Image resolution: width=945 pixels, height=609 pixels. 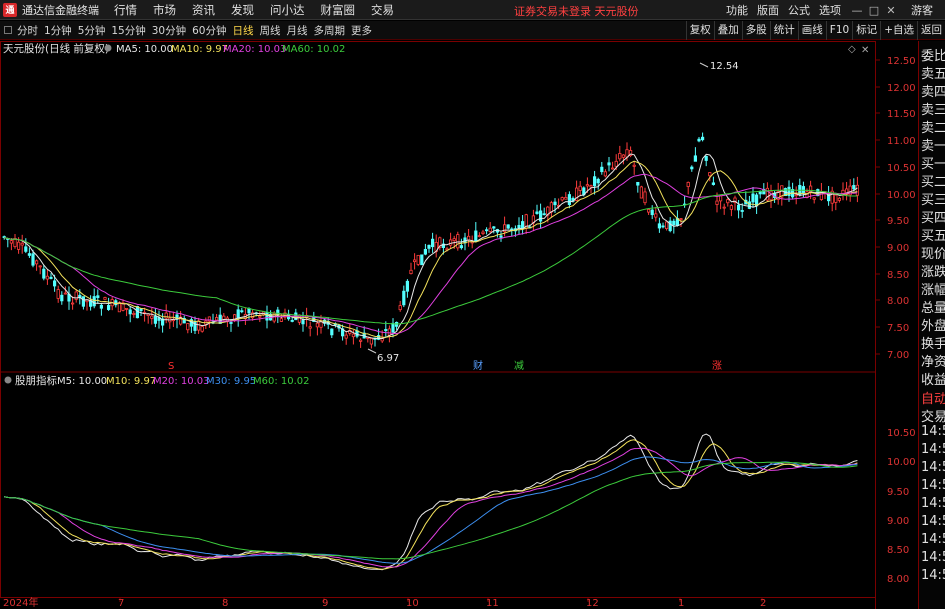 I want to click on period-fenshi: 分时, so click(x=27, y=30).